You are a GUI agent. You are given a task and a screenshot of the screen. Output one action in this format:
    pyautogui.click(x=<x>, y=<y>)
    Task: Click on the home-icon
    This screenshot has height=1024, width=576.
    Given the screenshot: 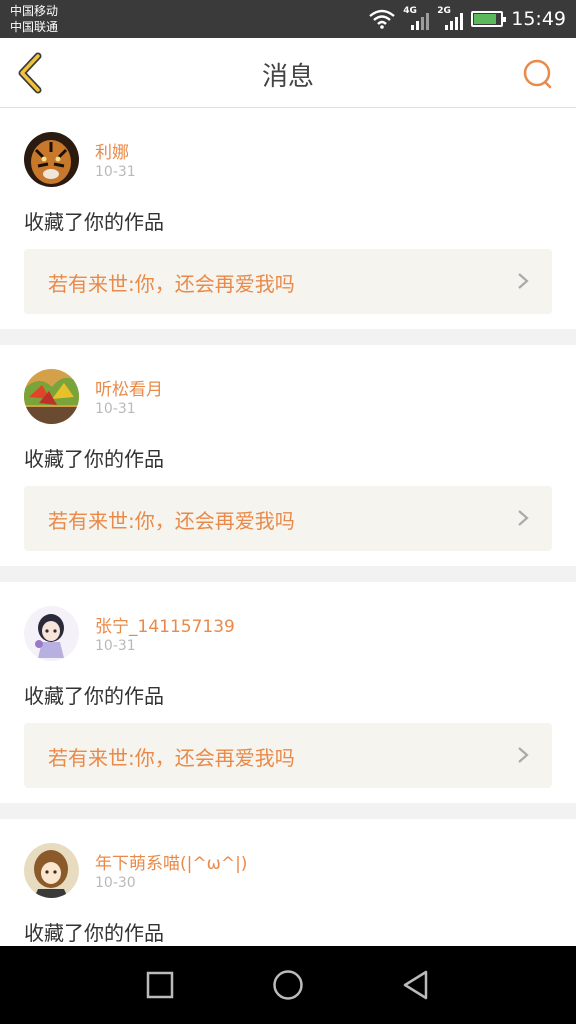 What is the action you would take?
    pyautogui.click(x=288, y=985)
    